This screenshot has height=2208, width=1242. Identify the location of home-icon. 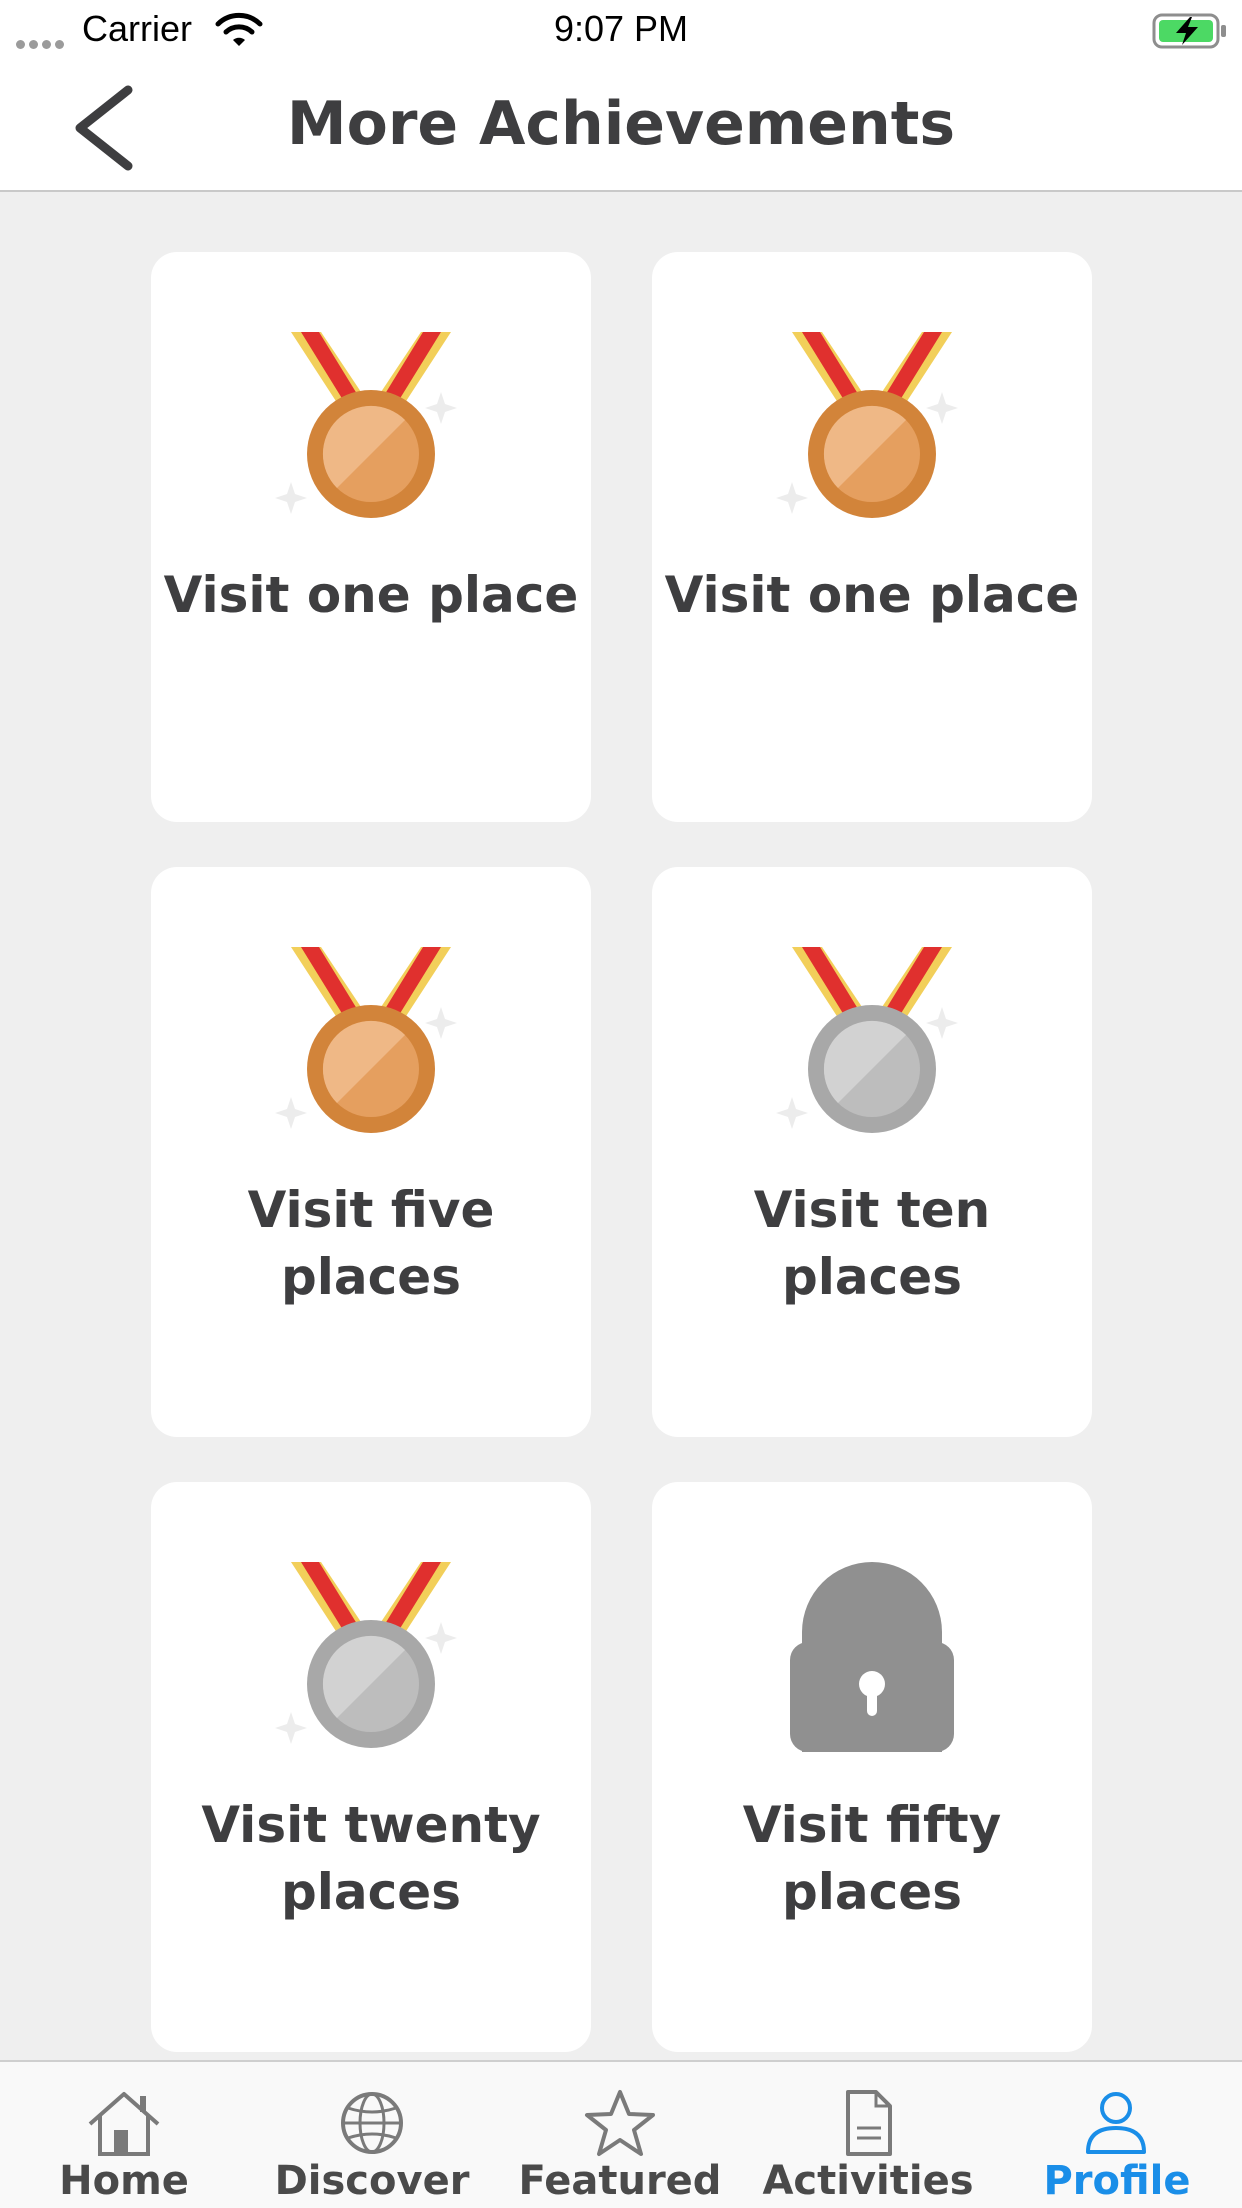
(124, 2124).